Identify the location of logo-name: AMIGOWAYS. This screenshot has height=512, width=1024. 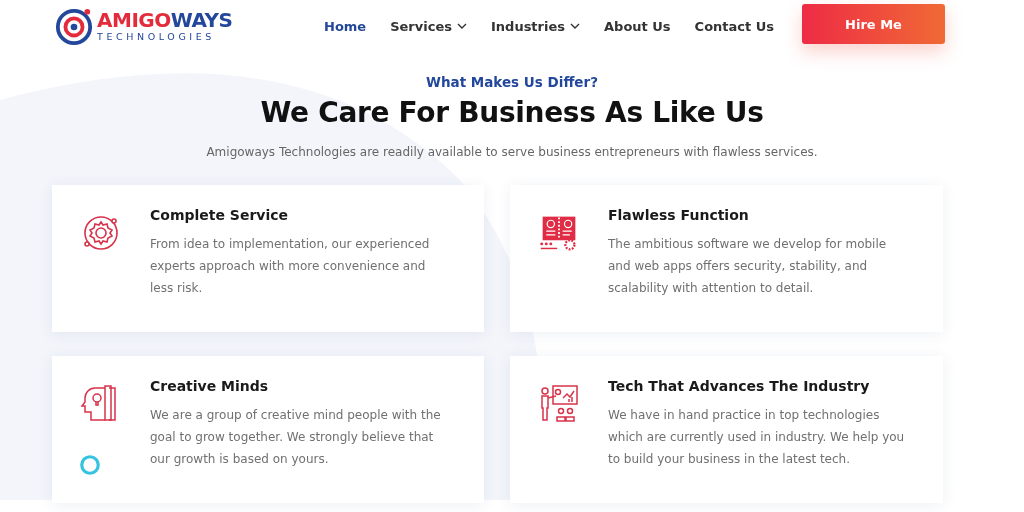
(165, 20).